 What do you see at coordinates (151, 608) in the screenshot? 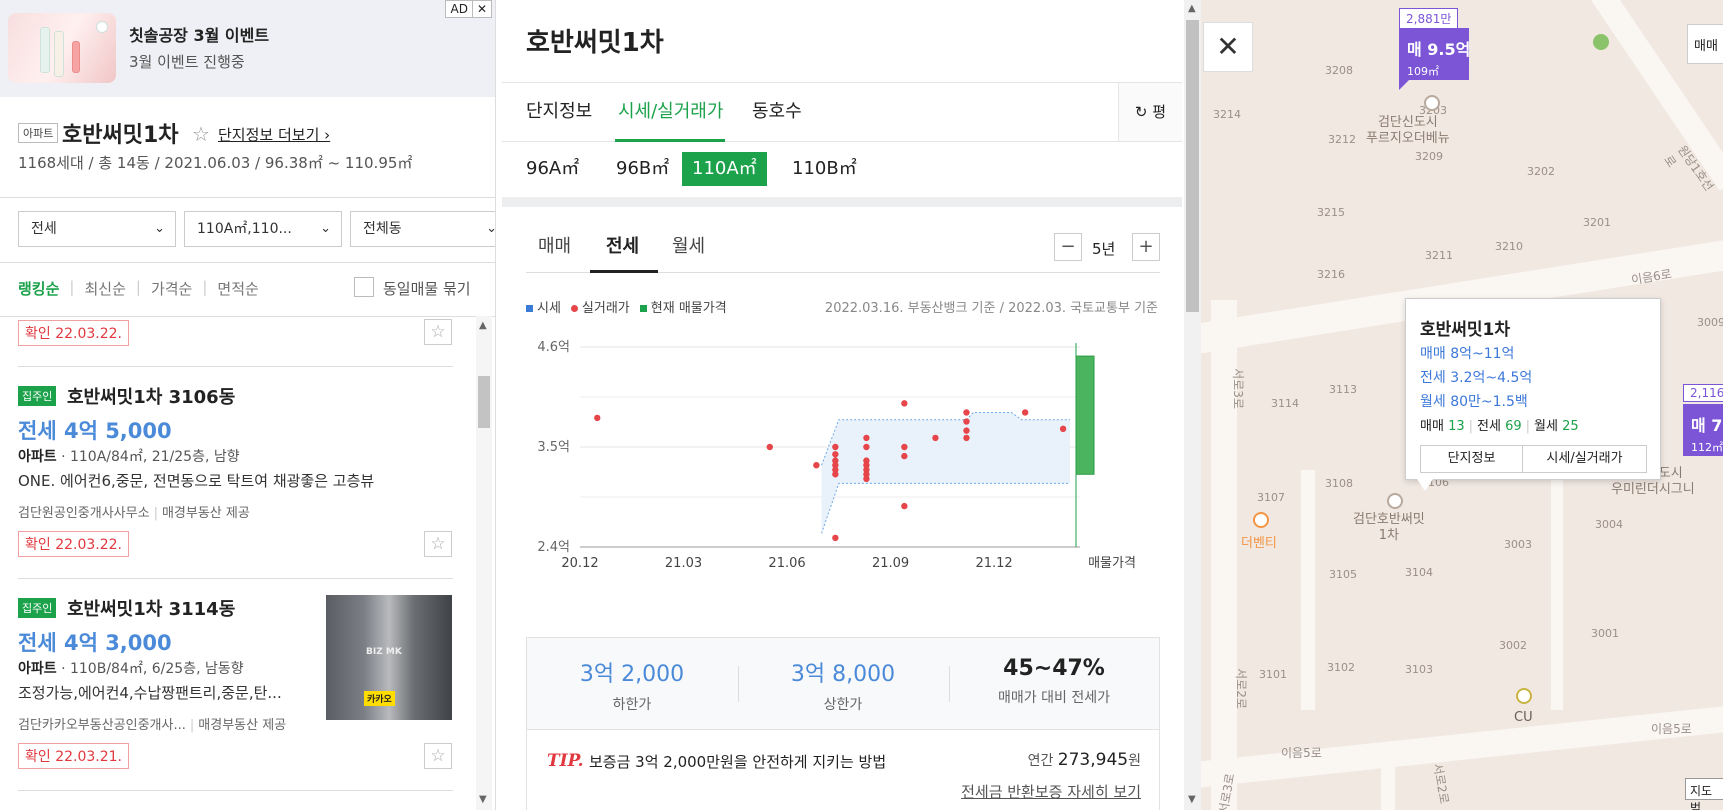
I see `listing-title: 호반써밋1차 3114동` at bounding box center [151, 608].